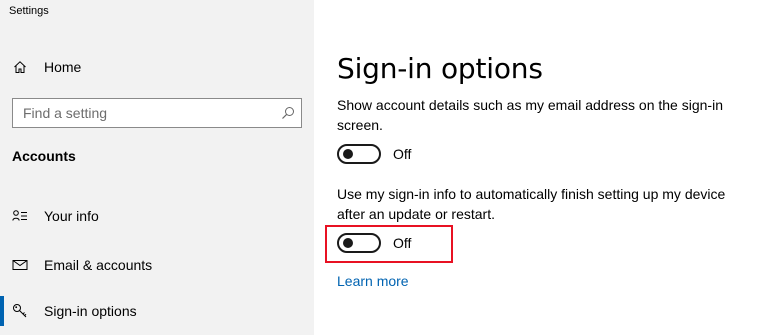  What do you see at coordinates (359, 243) in the screenshot?
I see `sign-in-info-toggle` at bounding box center [359, 243].